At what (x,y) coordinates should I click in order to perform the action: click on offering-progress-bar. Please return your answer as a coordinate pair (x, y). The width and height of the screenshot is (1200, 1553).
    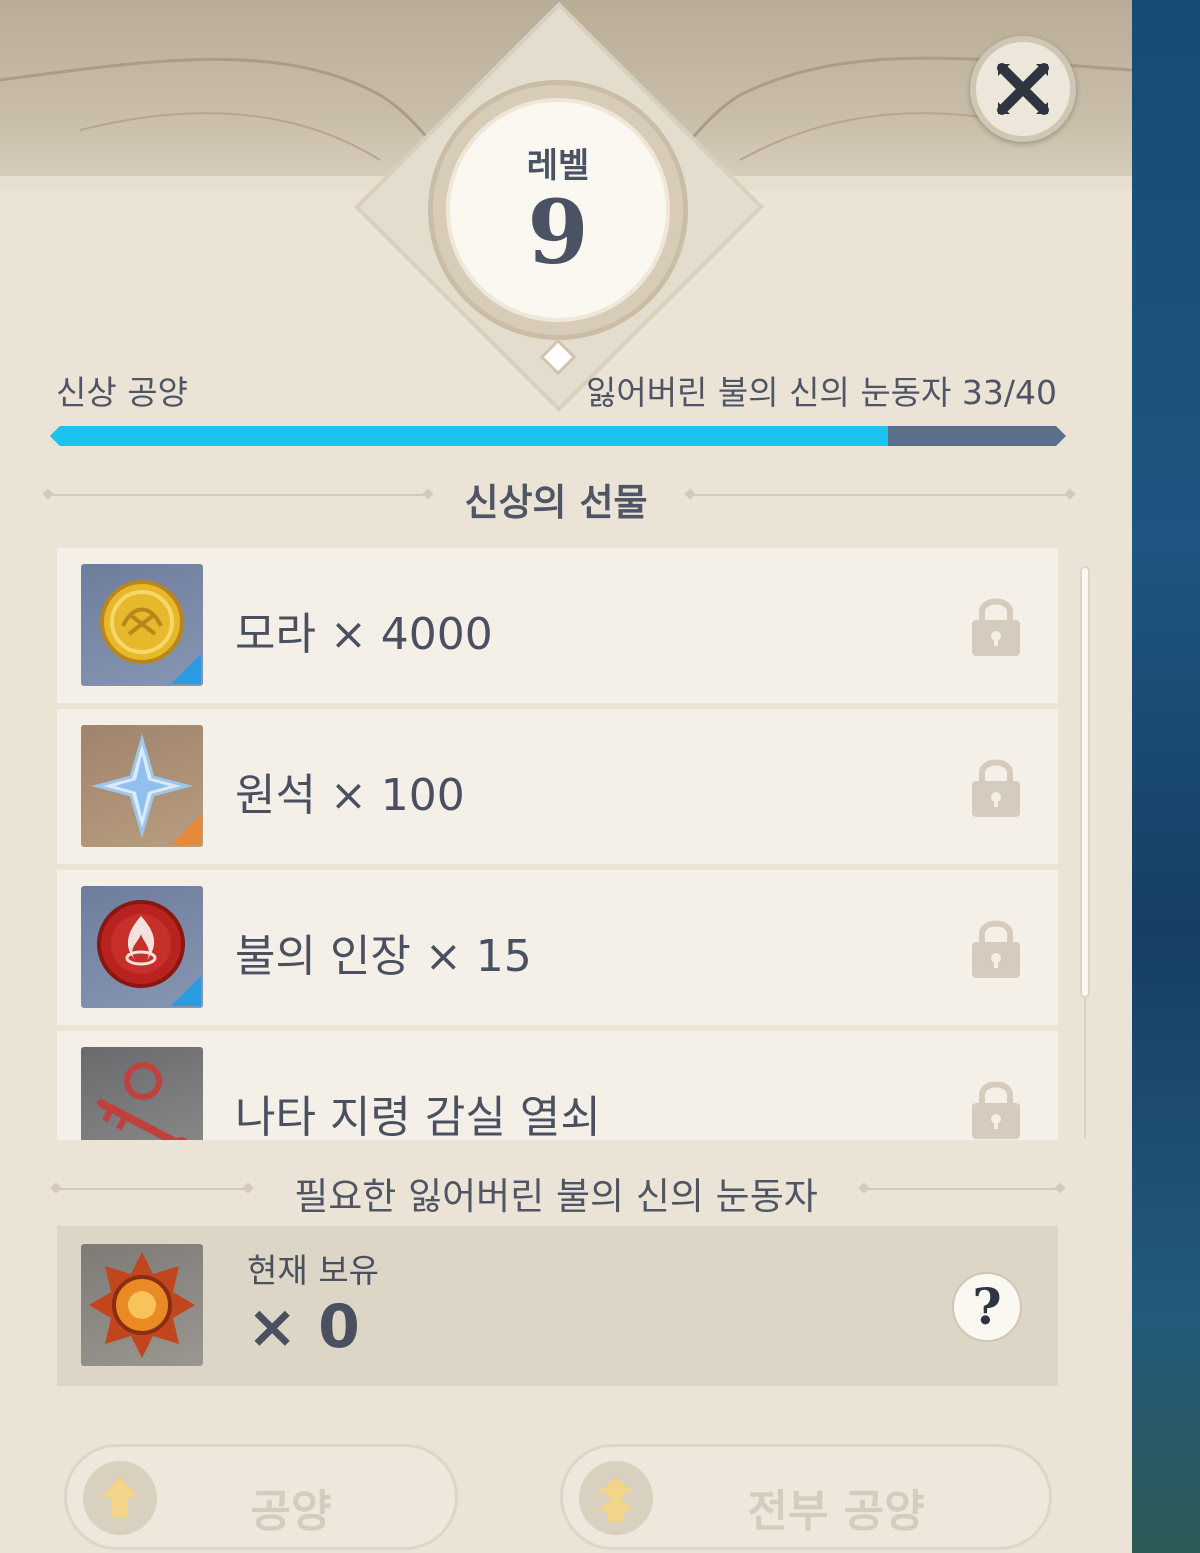
    Looking at the image, I should click on (558, 436).